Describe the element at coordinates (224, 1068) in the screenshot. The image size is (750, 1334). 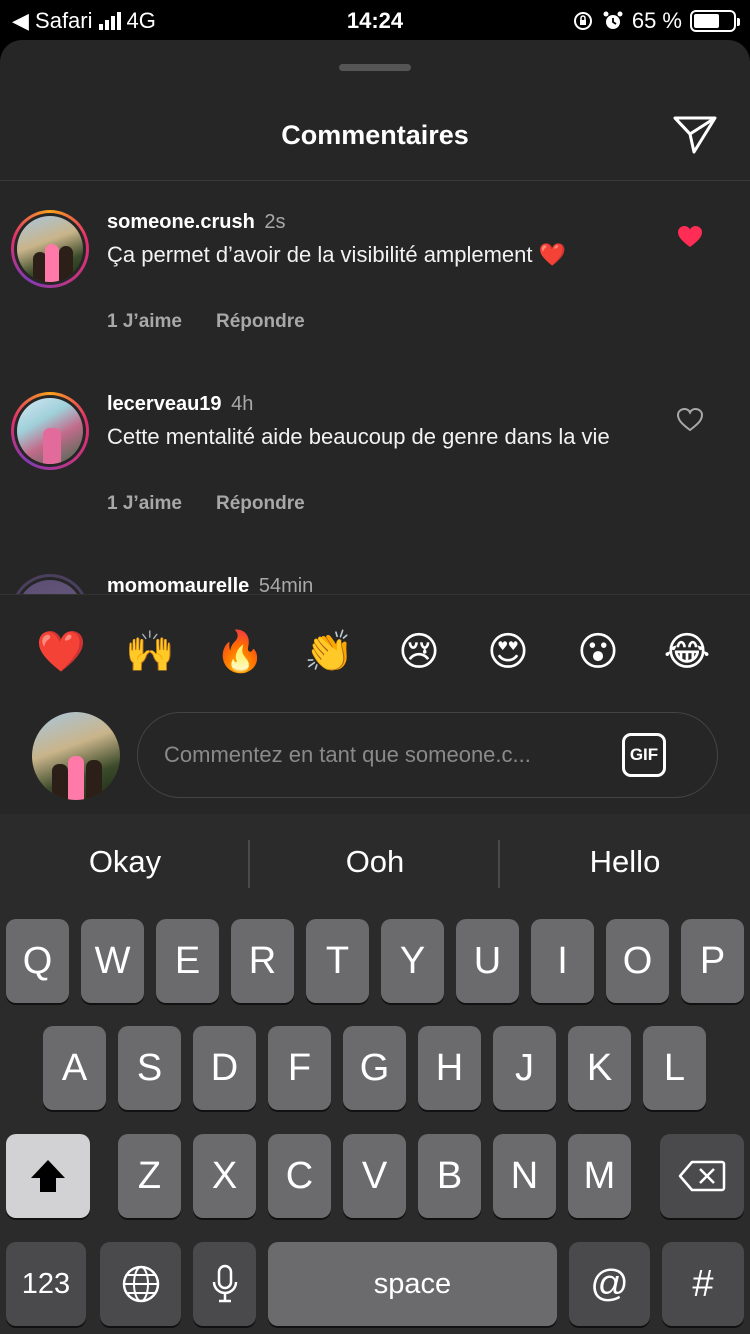
I see `key-d: D` at that location.